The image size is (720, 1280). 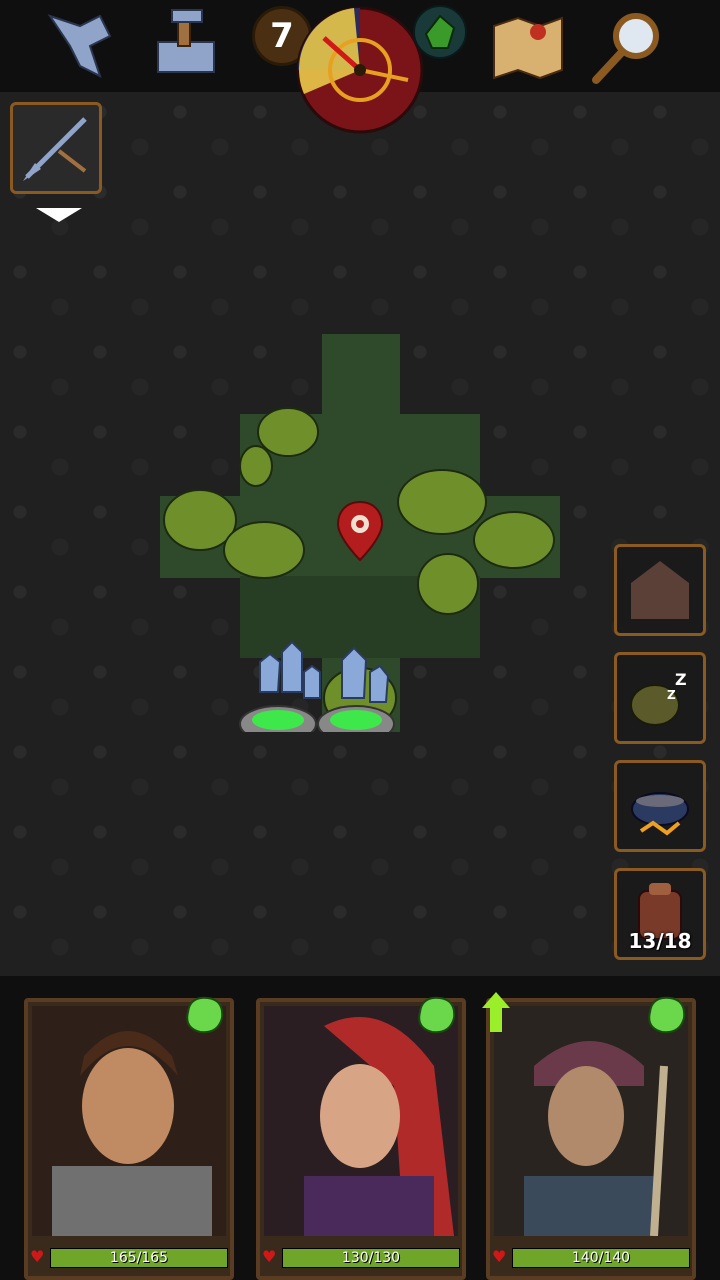 I want to click on equipped-weapon-slot, so click(x=56, y=148).